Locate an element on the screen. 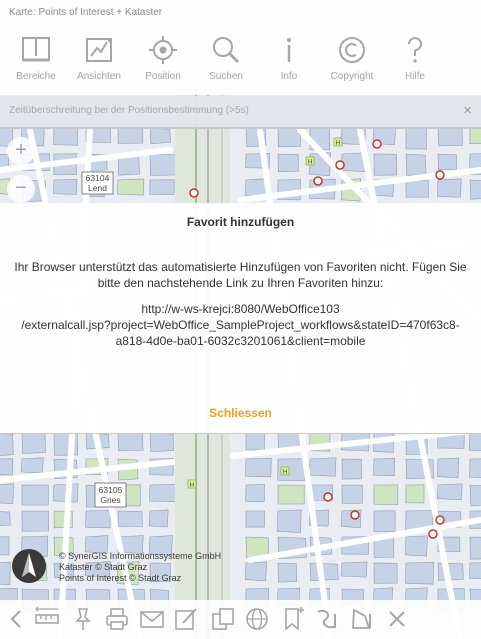  tool-info: Info is located at coordinates (289, 62).